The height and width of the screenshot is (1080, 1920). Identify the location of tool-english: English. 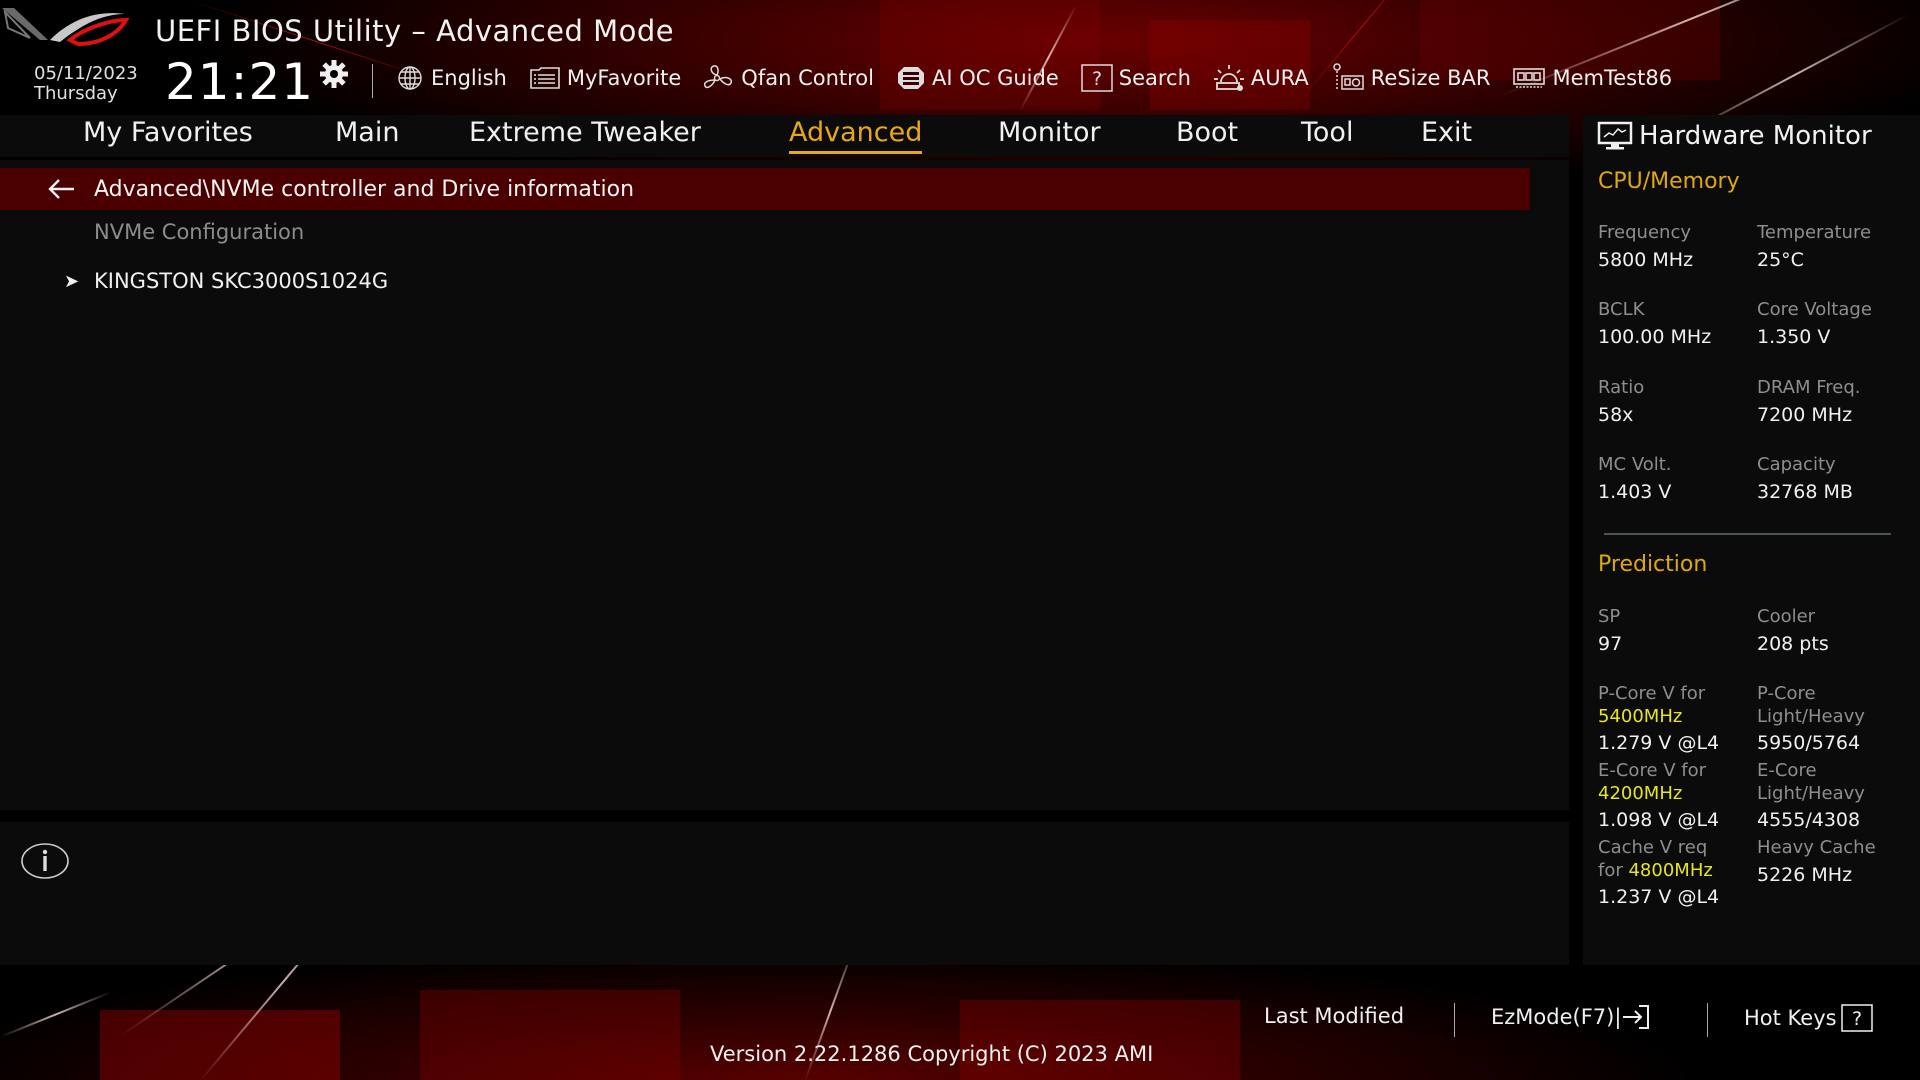
(451, 78).